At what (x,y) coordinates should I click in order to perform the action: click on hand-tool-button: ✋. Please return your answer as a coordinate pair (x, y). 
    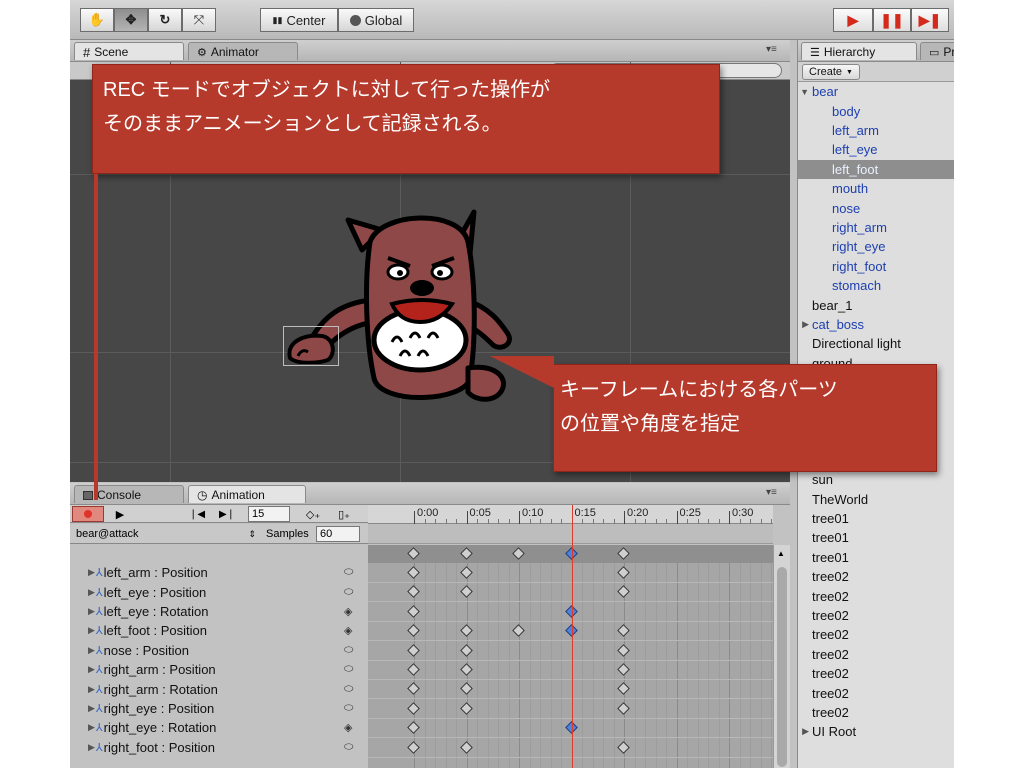
    Looking at the image, I should click on (97, 20).